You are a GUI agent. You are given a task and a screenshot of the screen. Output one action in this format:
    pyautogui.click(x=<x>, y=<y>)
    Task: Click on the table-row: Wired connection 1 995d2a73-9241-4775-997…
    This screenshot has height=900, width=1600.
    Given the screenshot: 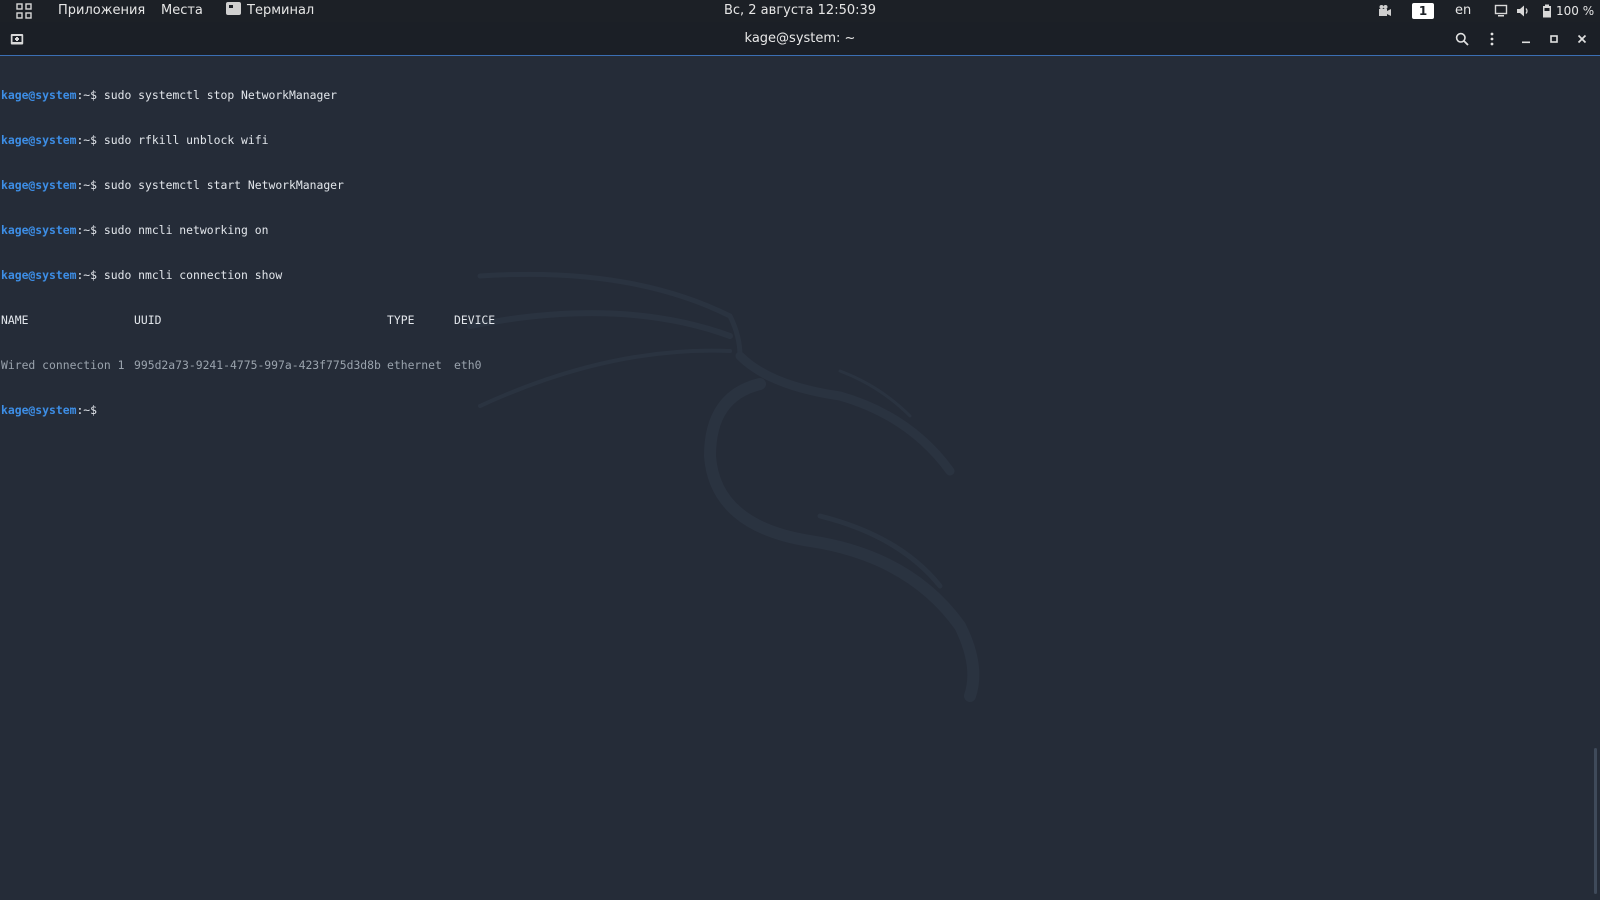 What is the action you would take?
    pyautogui.click(x=248, y=365)
    